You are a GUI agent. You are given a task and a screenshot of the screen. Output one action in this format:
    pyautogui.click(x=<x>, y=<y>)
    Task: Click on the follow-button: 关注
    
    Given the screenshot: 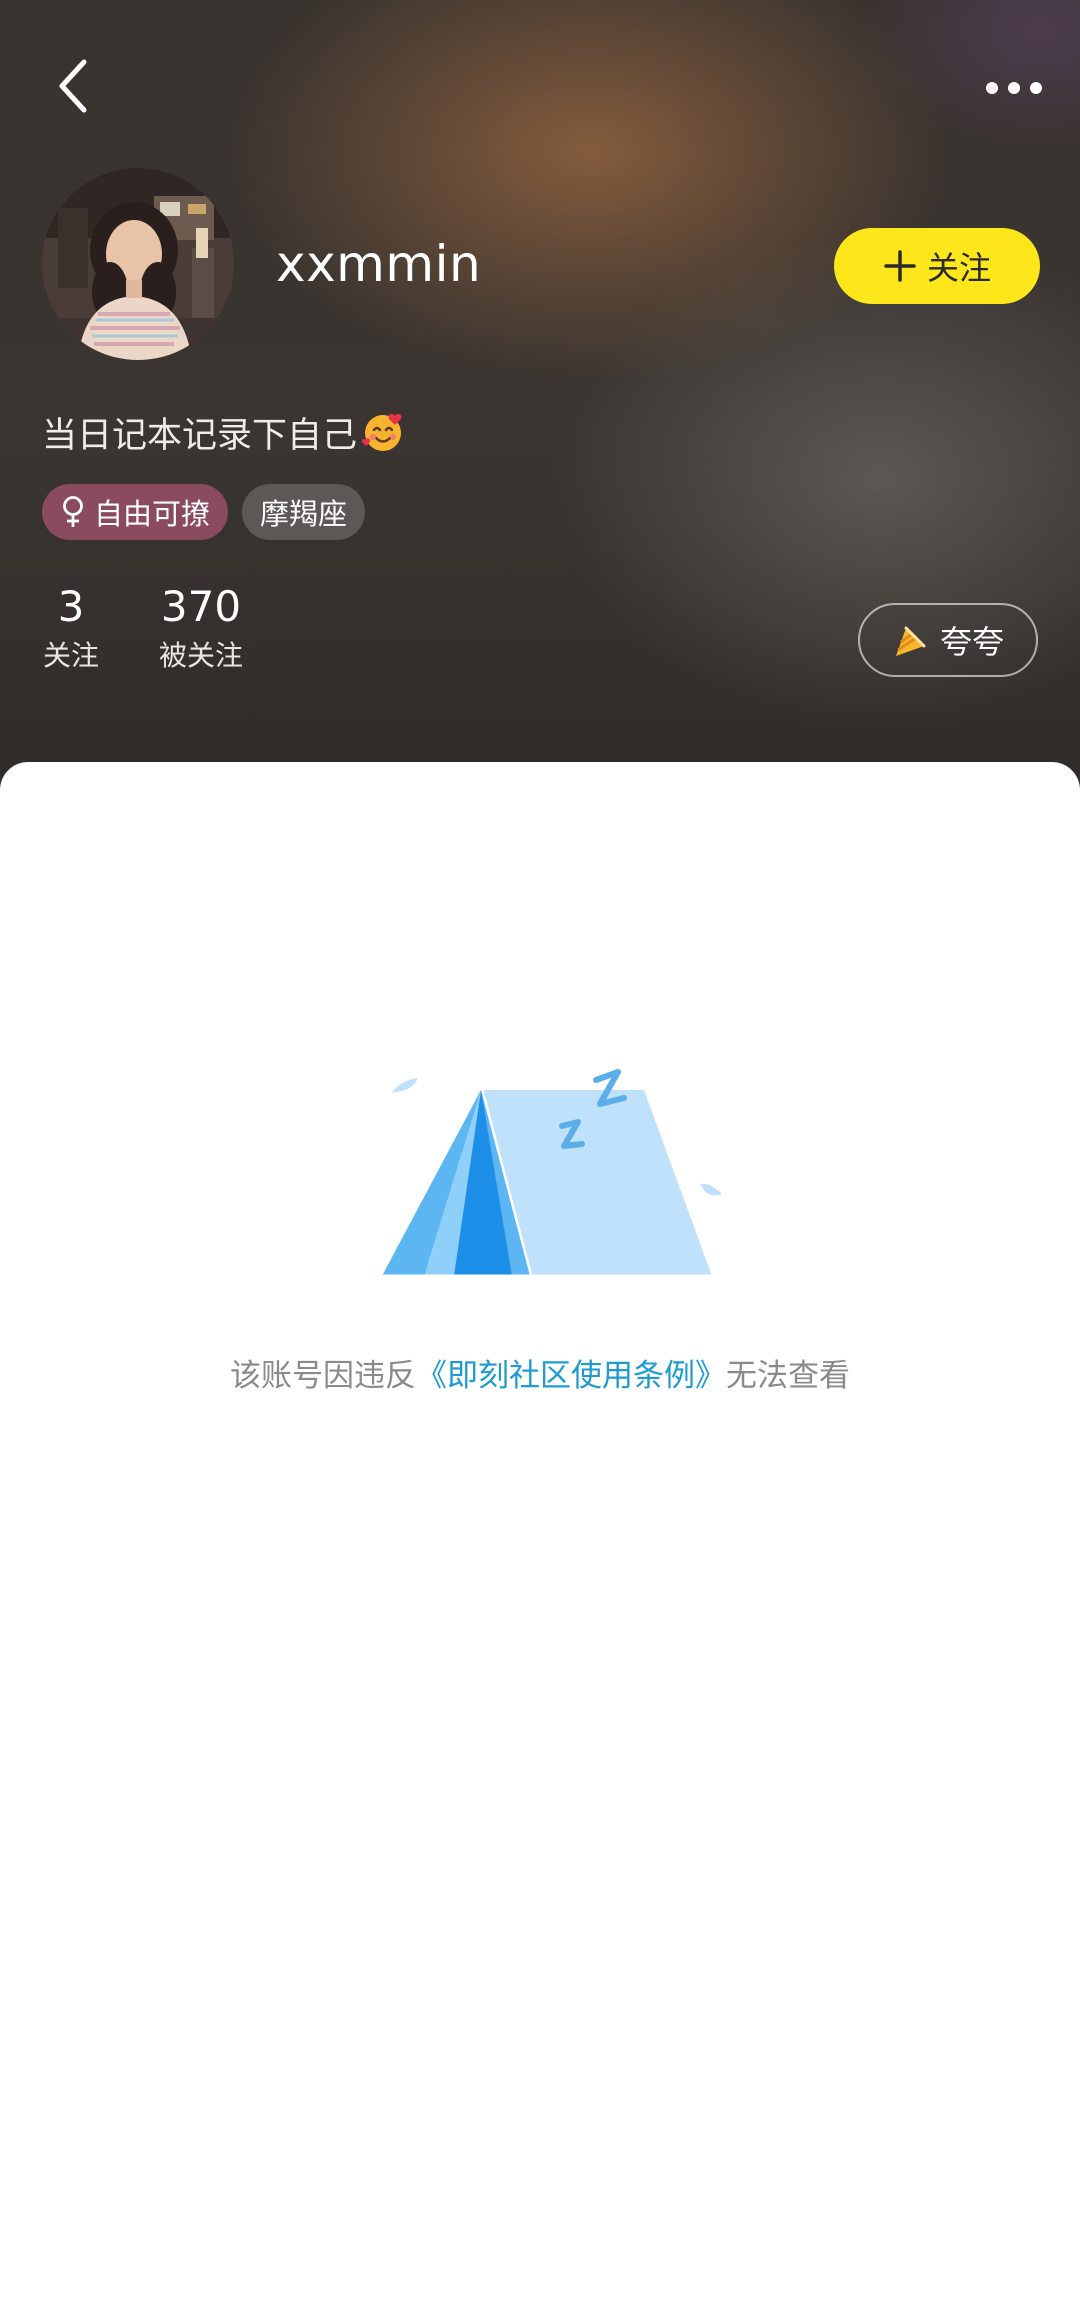 What is the action you would take?
    pyautogui.click(x=937, y=266)
    